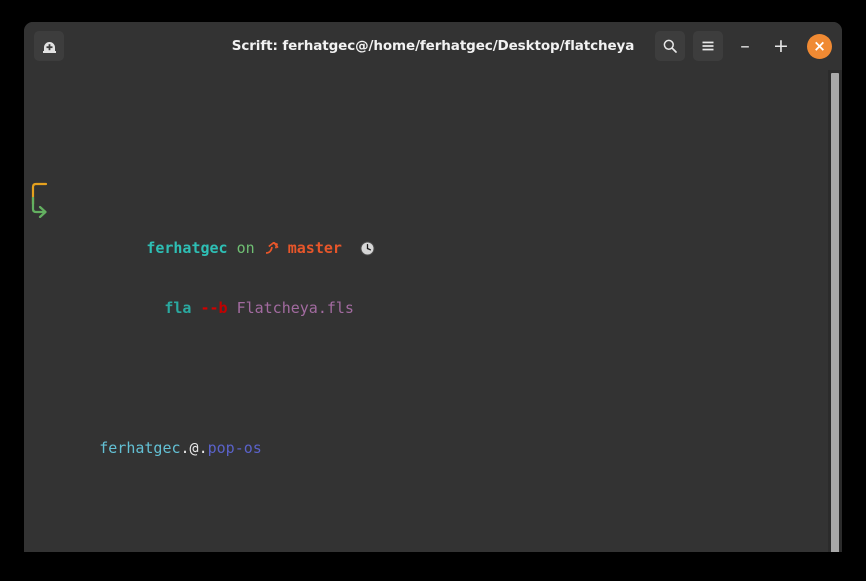 Image resolution: width=866 pixels, height=581 pixels. I want to click on prompt-user: ferhatgec, so click(187, 248).